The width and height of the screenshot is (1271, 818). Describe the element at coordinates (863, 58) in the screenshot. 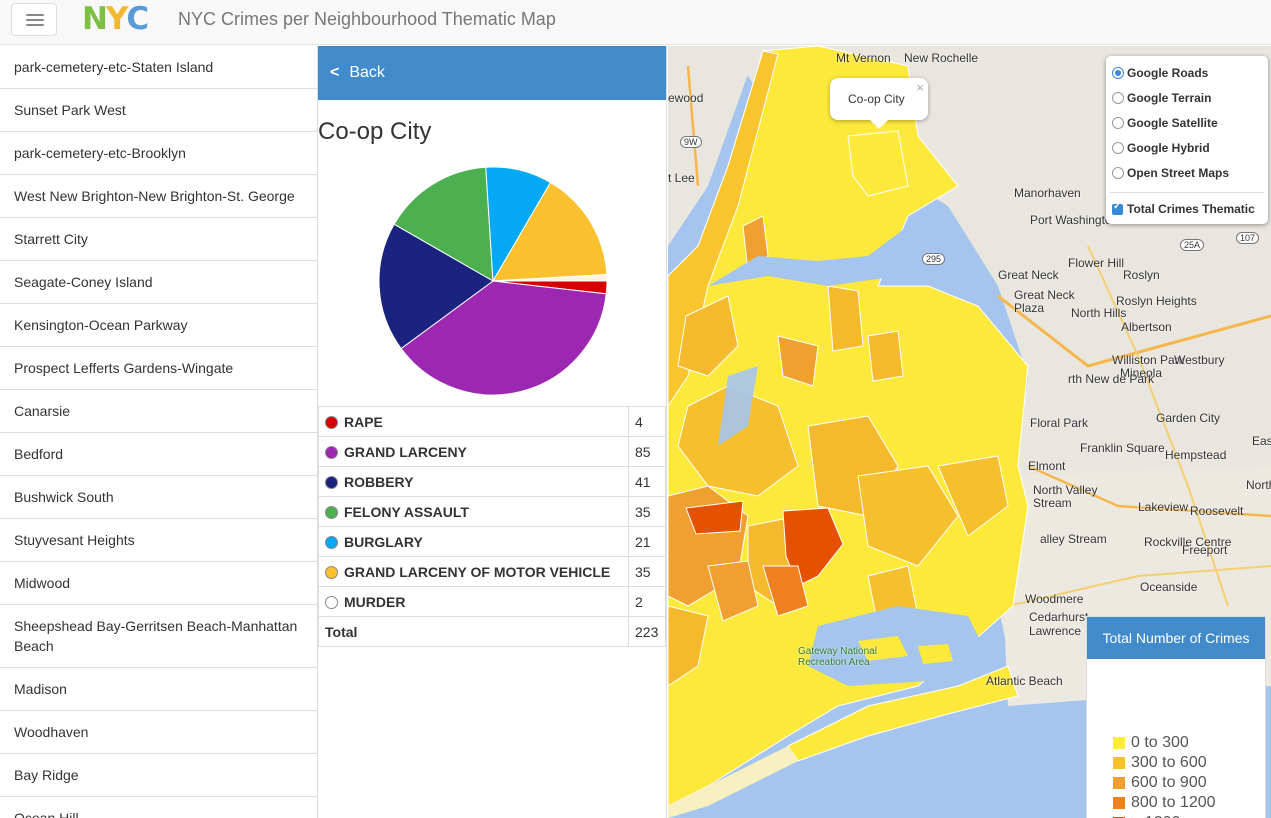

I see `map-place-label: Mt Vernon` at that location.